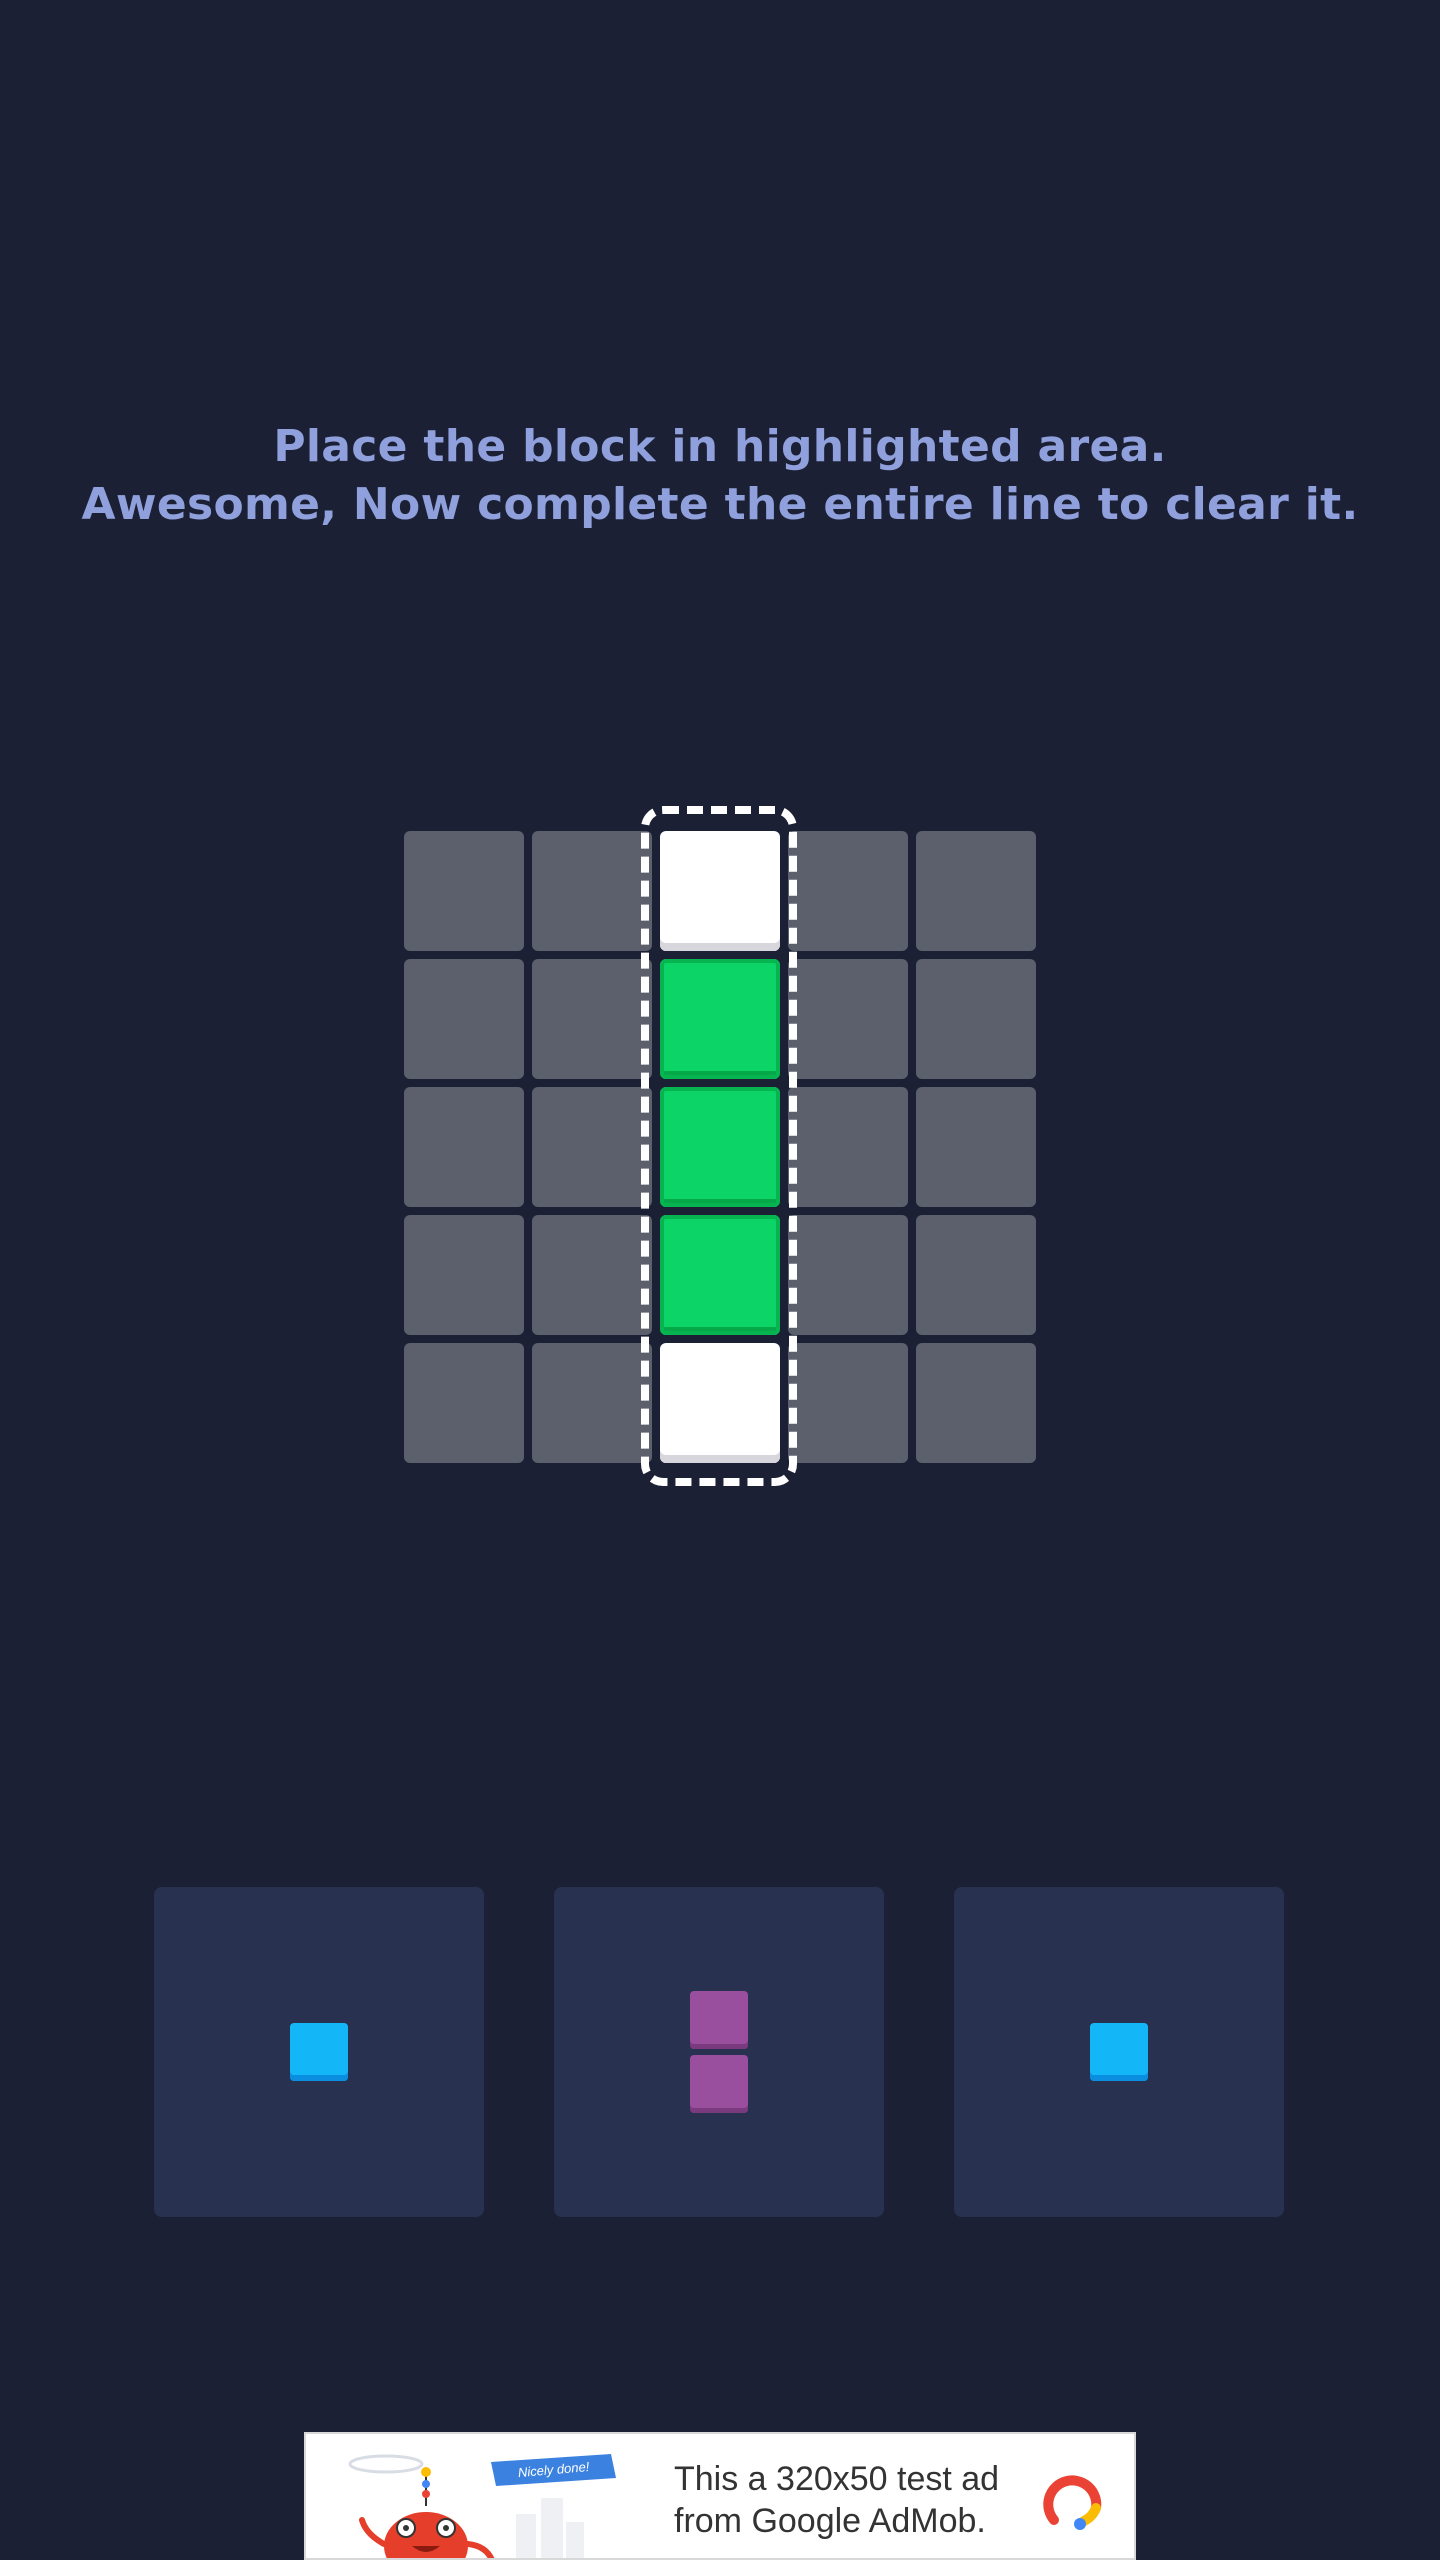 The image size is (1440, 2560). I want to click on highlighted-column-outline, so click(719, 1146).